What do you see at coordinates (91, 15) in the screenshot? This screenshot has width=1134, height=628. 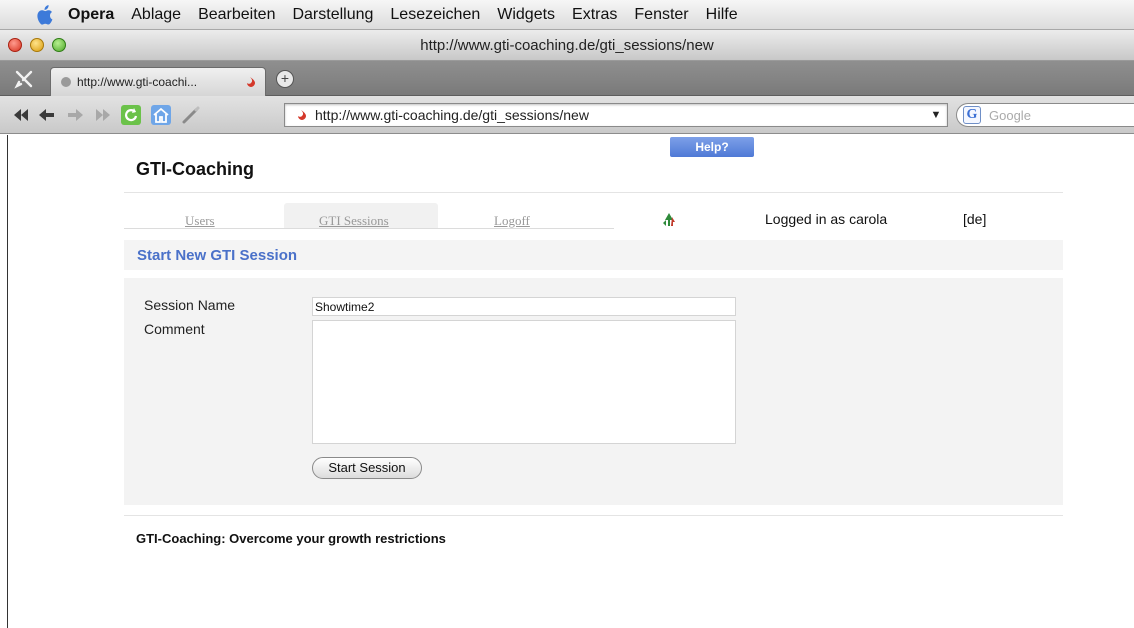 I see `menu-app-opera: Opera` at bounding box center [91, 15].